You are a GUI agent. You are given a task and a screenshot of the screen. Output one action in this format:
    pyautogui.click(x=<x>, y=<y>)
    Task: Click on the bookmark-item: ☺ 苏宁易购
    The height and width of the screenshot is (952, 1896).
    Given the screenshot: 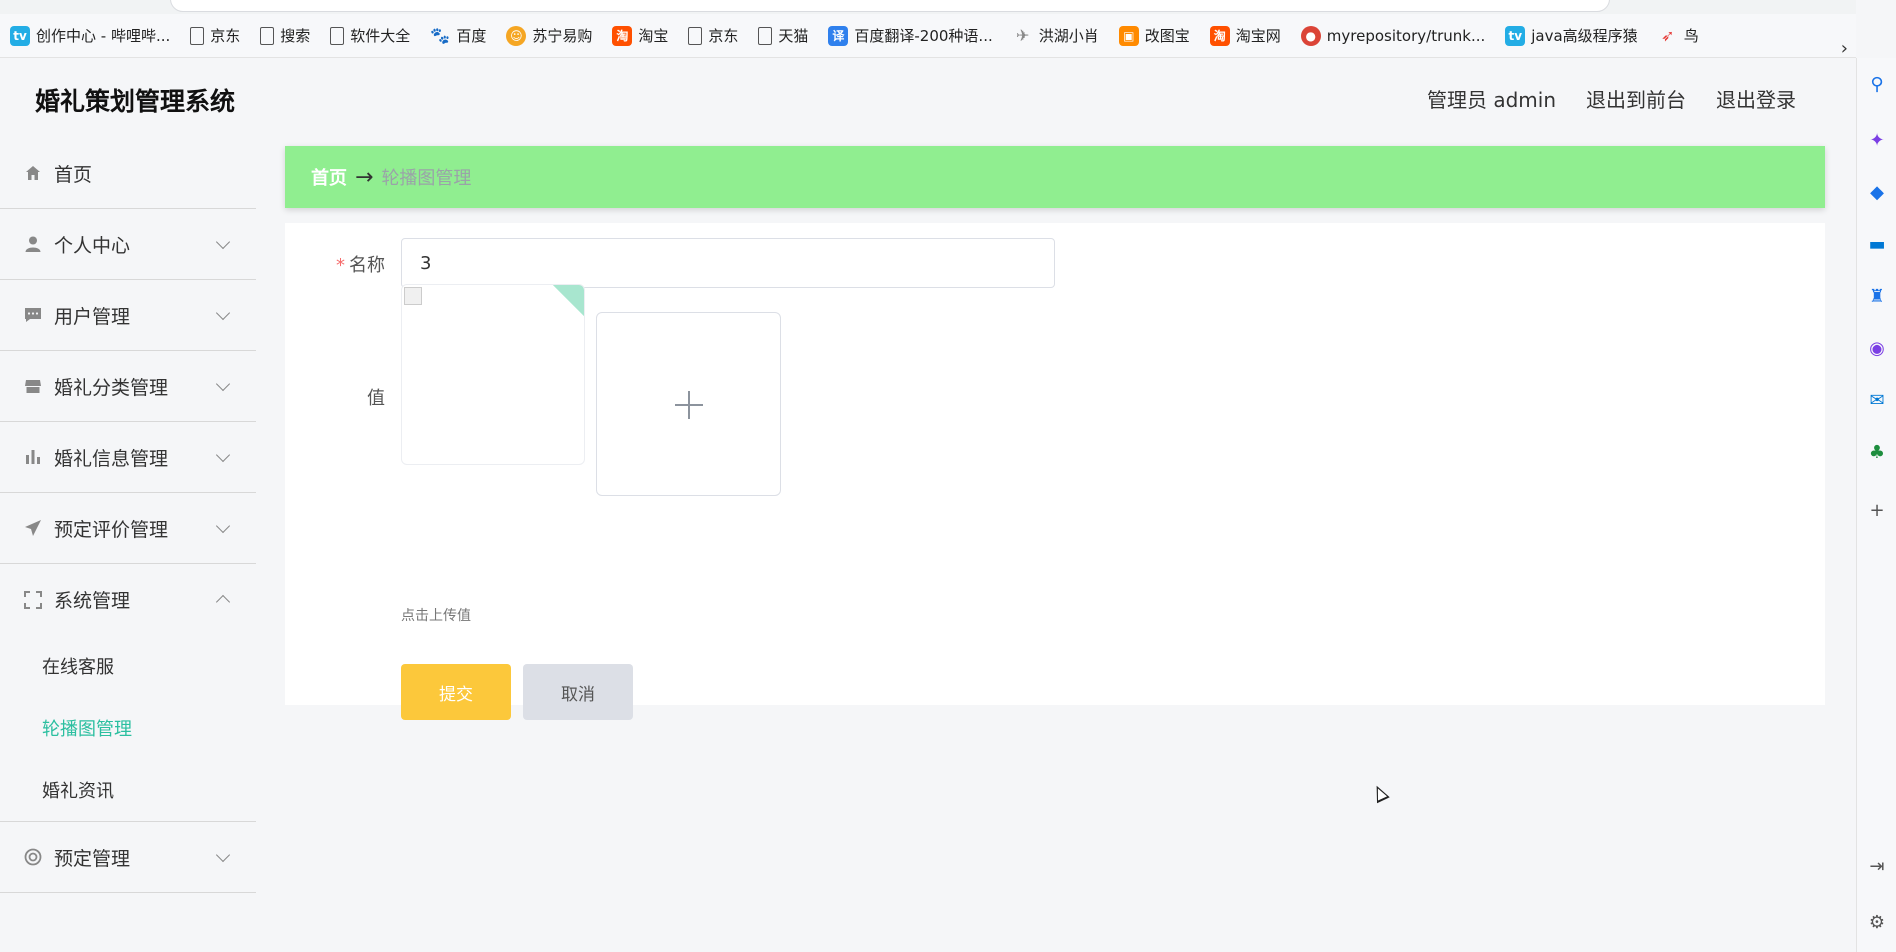 What is the action you would take?
    pyautogui.click(x=549, y=35)
    